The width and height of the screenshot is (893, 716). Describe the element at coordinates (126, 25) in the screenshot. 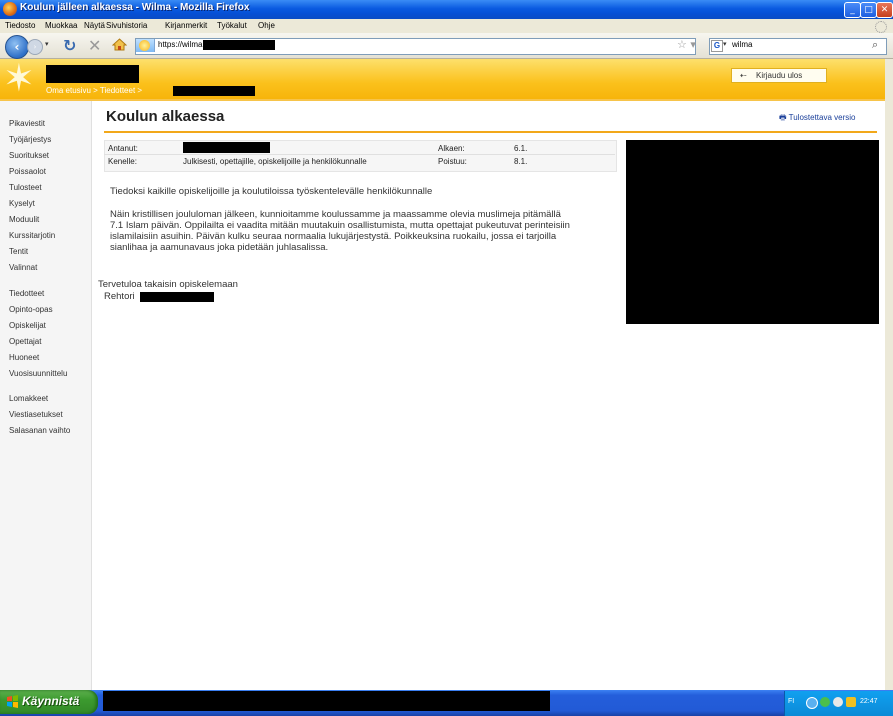

I see `menu-history: Sivuhistoria` at that location.